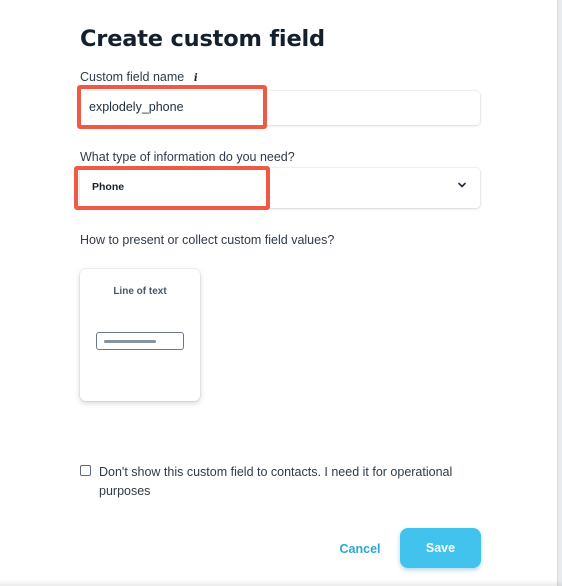  I want to click on page-title: Create custom field, so click(202, 39).